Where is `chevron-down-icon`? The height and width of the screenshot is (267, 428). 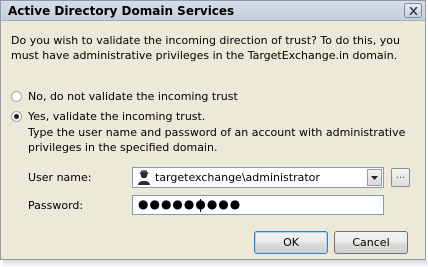
chevron-down-icon is located at coordinates (374, 178).